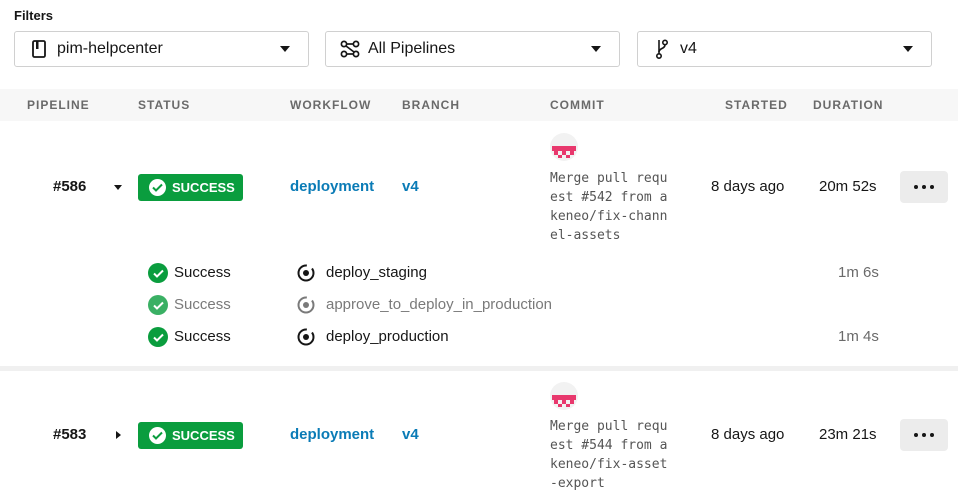 The width and height of the screenshot is (958, 497). Describe the element at coordinates (472, 49) in the screenshot. I see `pipelines-filter-select: All Pipelines` at that location.